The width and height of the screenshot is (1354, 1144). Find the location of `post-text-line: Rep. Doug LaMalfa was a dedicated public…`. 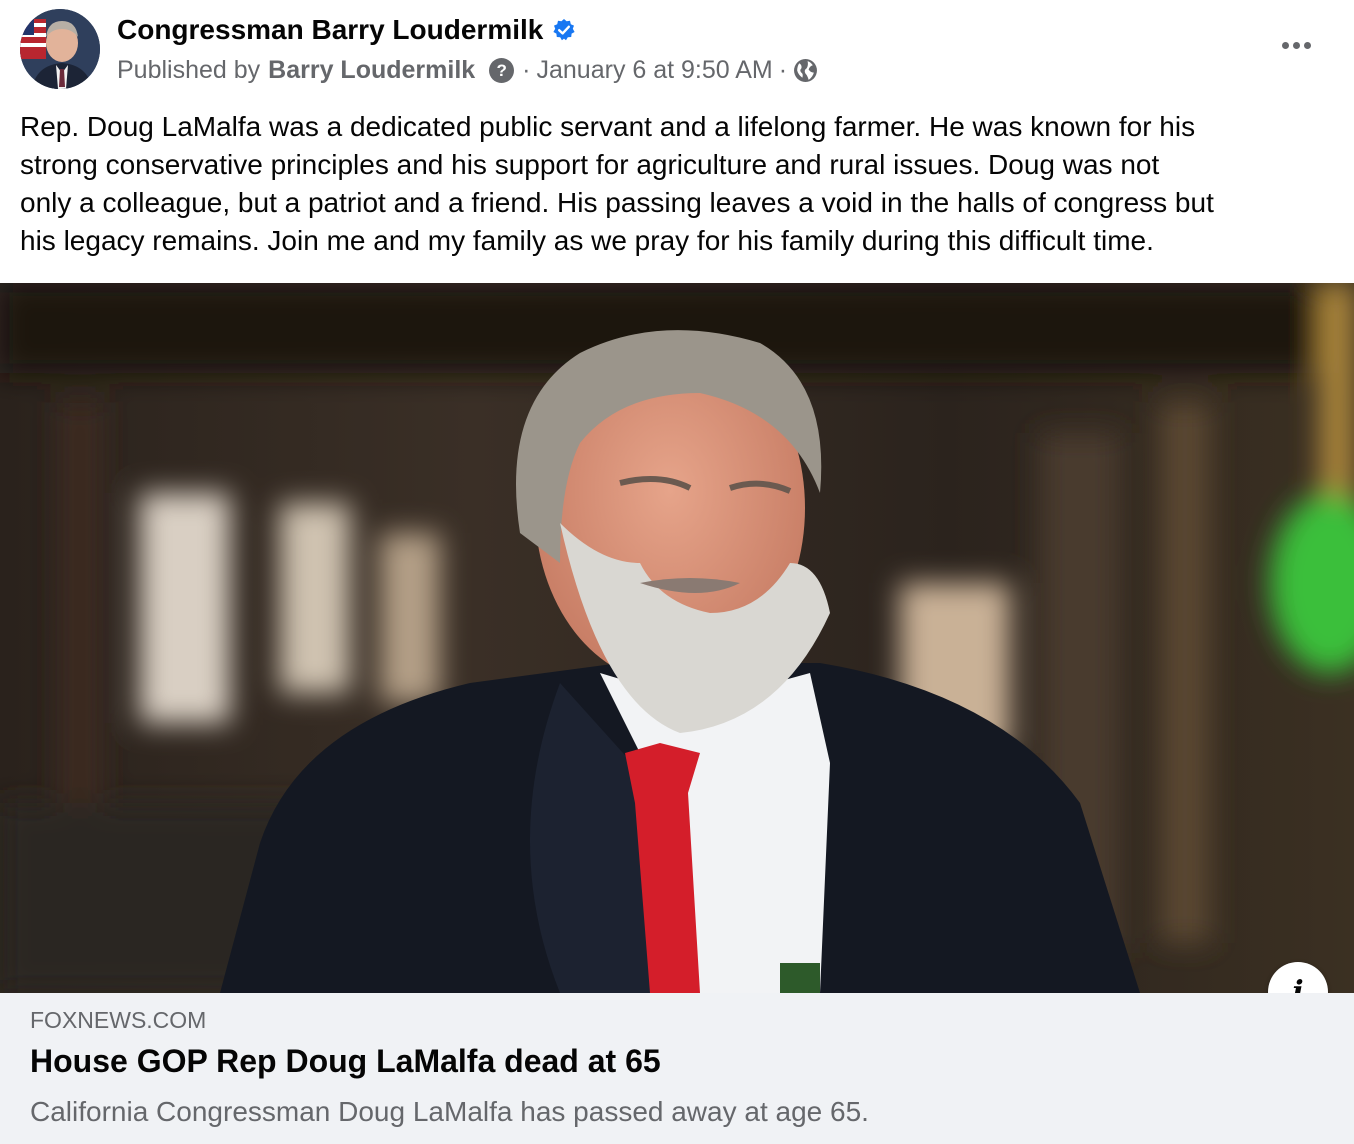

post-text-line: Rep. Doug LaMalfa was a dedicated public… is located at coordinates (608, 126).